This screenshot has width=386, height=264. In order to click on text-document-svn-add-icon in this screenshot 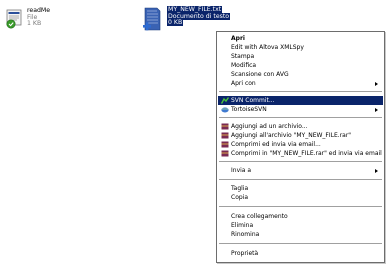, I will do `click(152, 21)`.